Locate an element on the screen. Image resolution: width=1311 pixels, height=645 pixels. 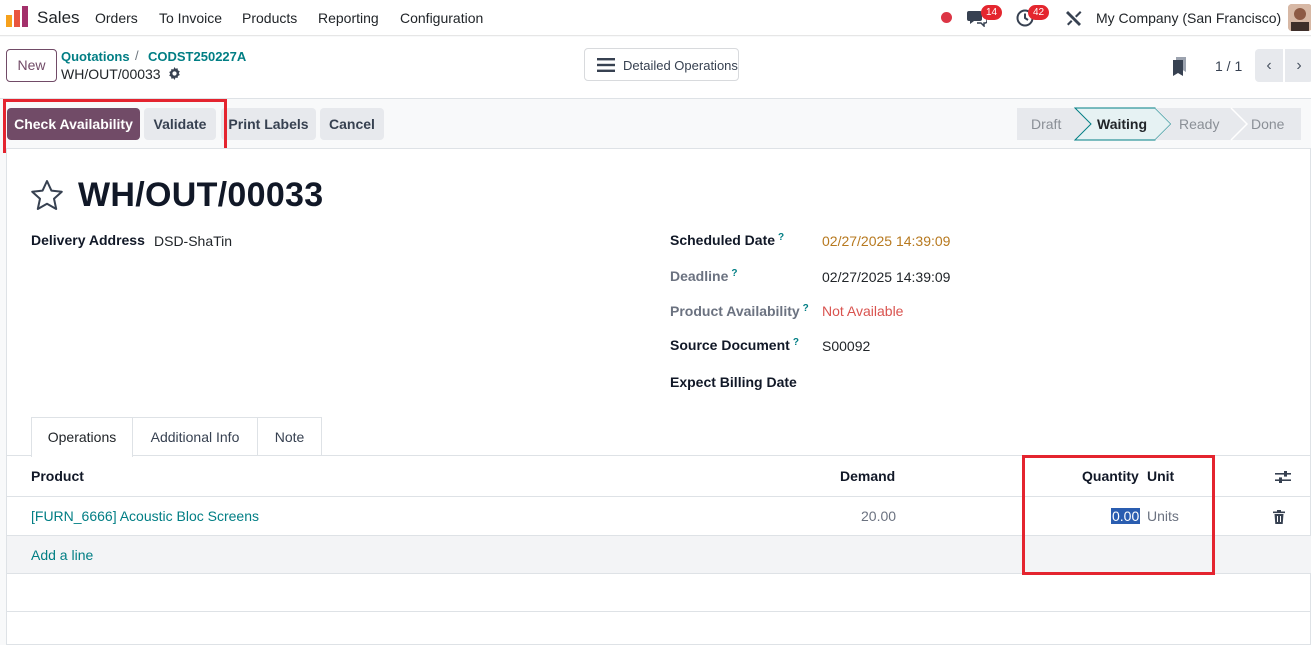
breadcrumb-order: CODST250227A is located at coordinates (197, 56).